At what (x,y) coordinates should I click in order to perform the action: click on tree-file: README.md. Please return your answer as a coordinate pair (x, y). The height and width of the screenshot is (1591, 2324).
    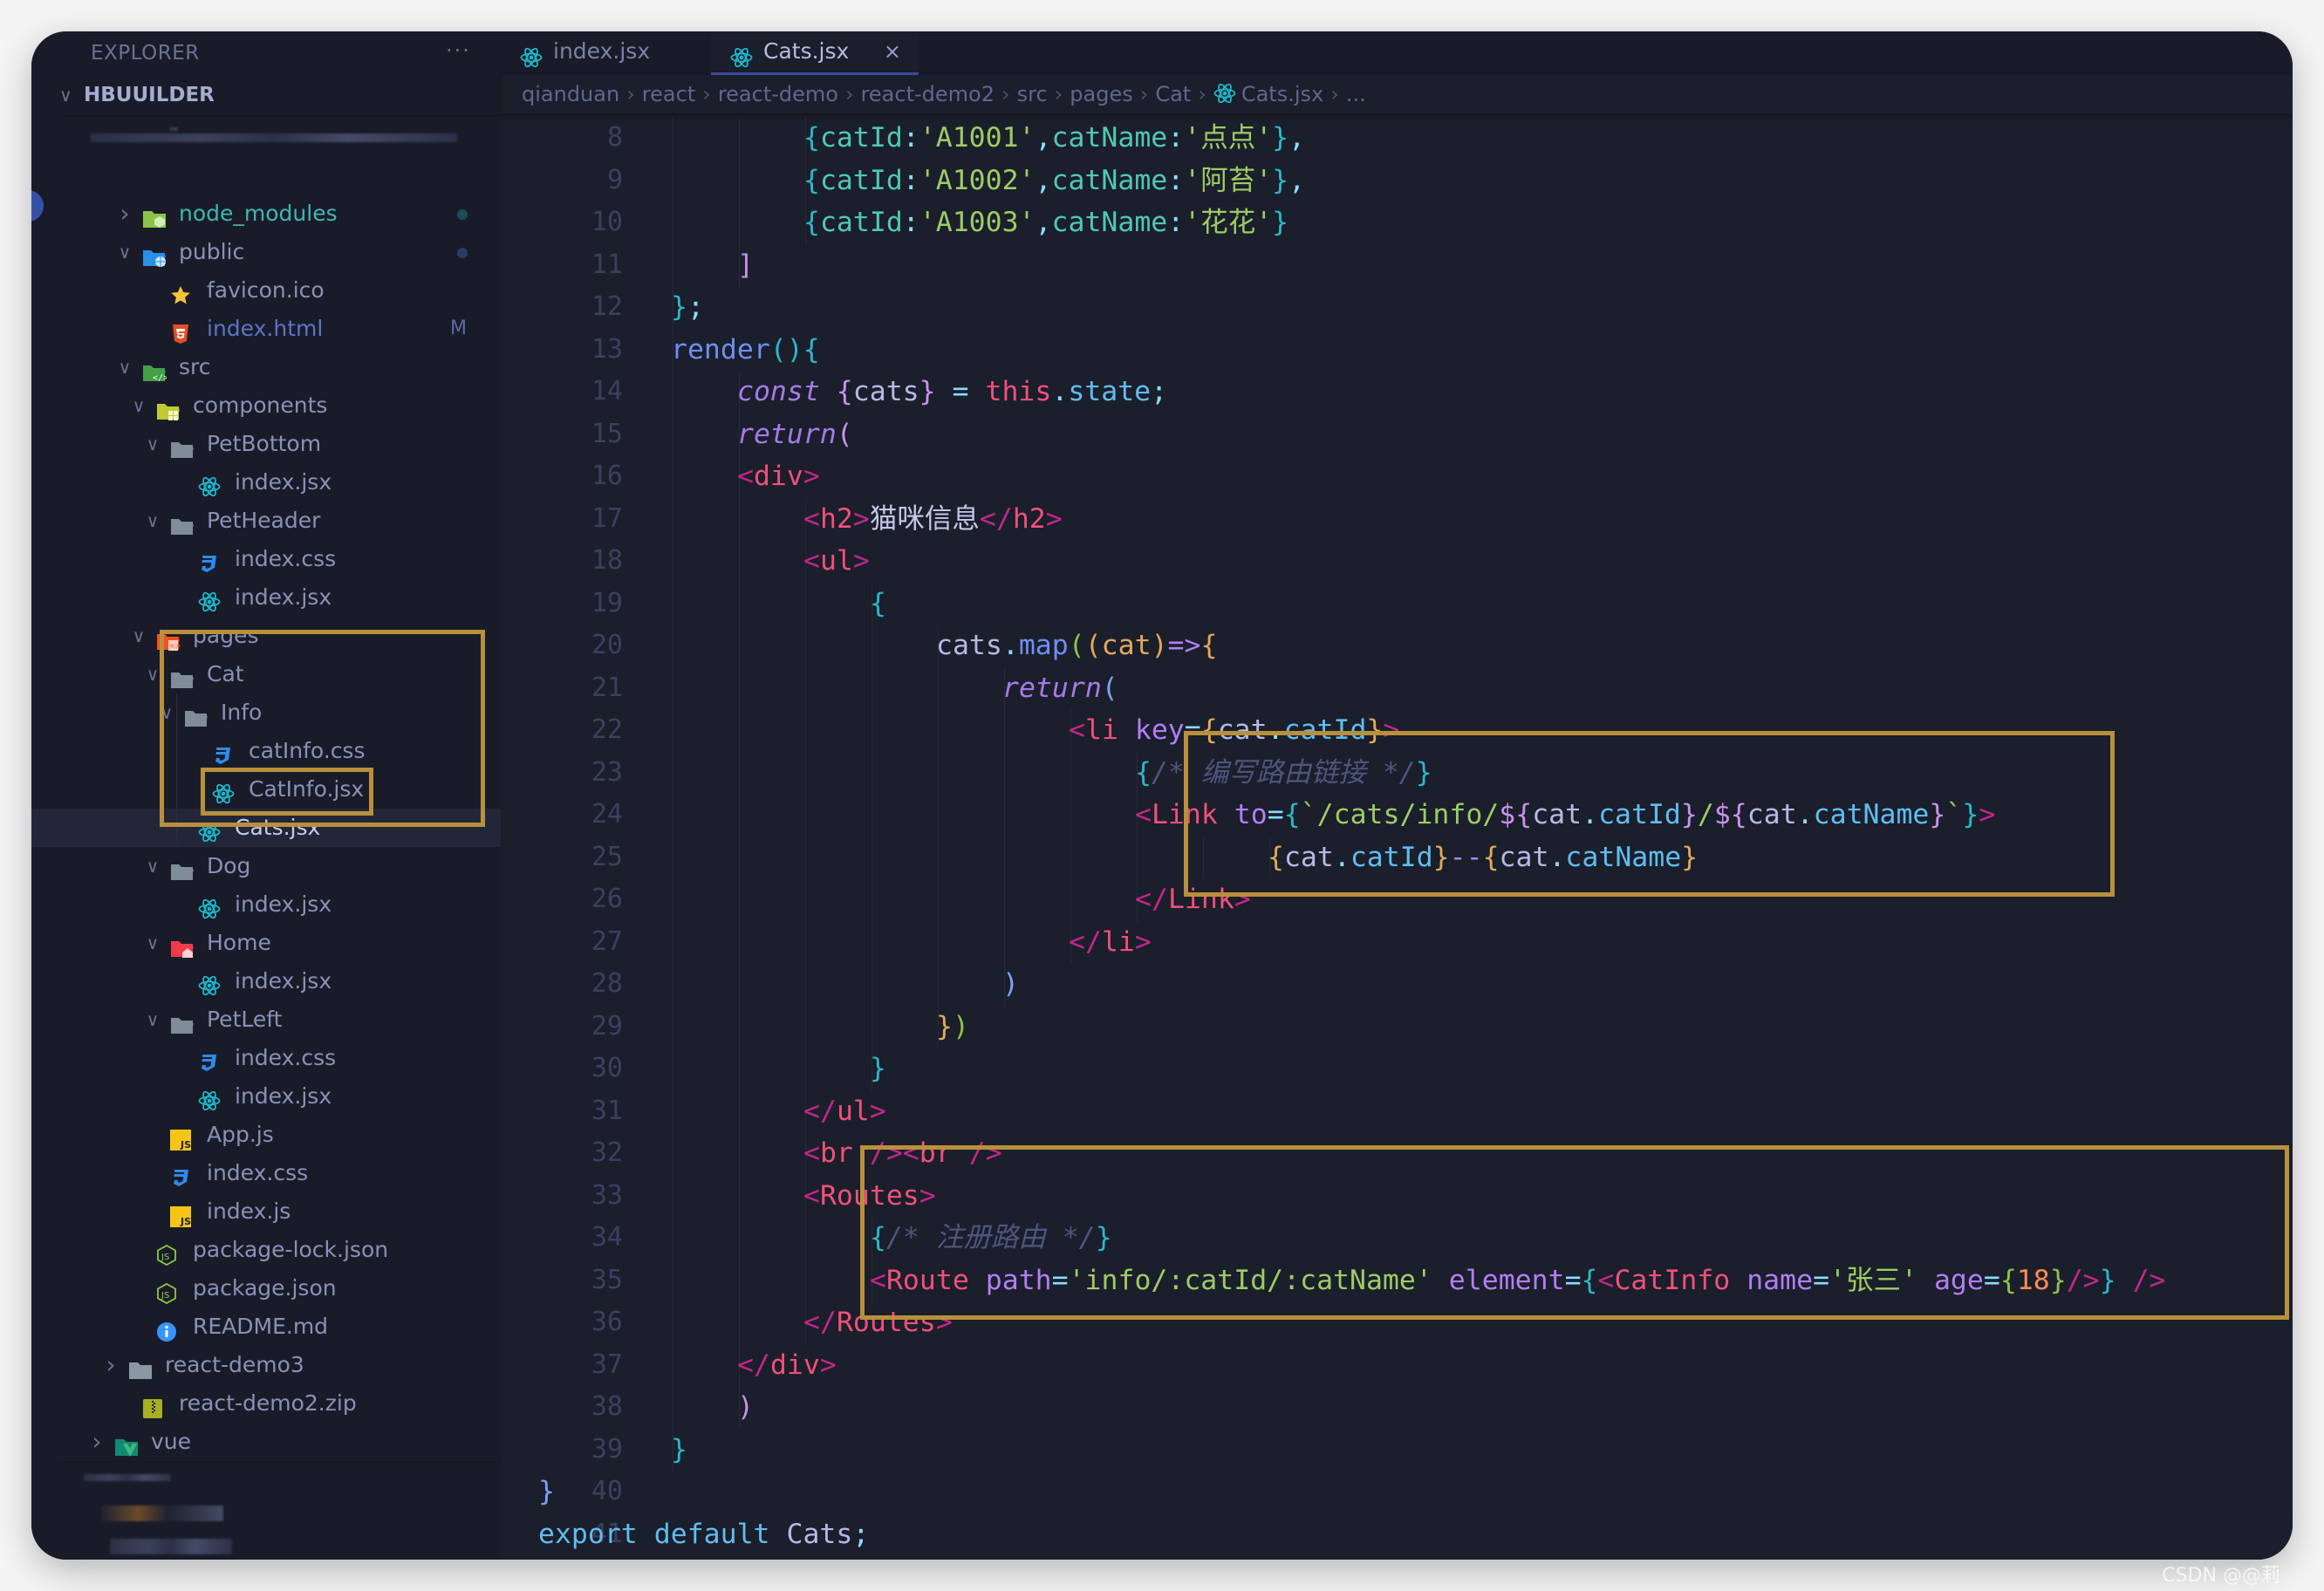
    Looking at the image, I should click on (266, 1327).